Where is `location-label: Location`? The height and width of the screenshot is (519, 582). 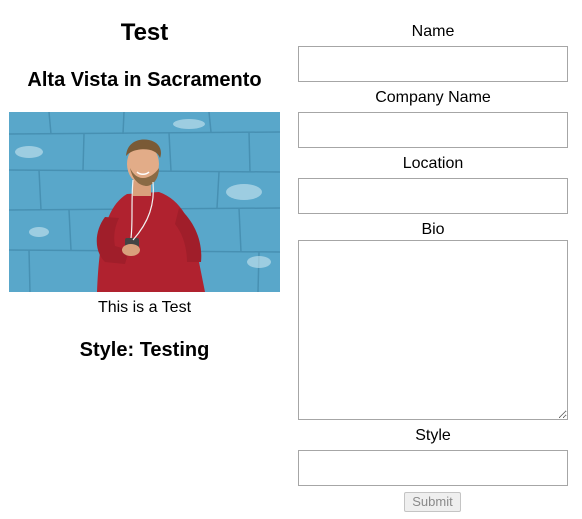
location-label: Location is located at coordinates (433, 163).